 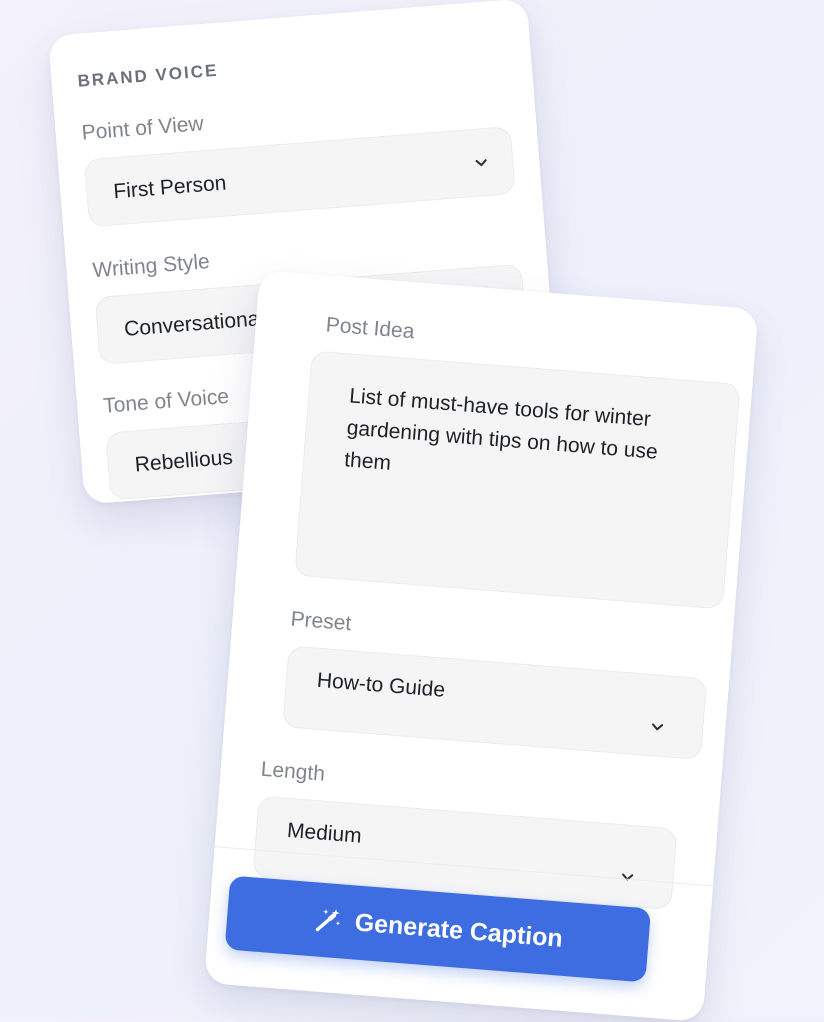 What do you see at coordinates (299, 176) in the screenshot?
I see `point-of-view-select: First Person` at bounding box center [299, 176].